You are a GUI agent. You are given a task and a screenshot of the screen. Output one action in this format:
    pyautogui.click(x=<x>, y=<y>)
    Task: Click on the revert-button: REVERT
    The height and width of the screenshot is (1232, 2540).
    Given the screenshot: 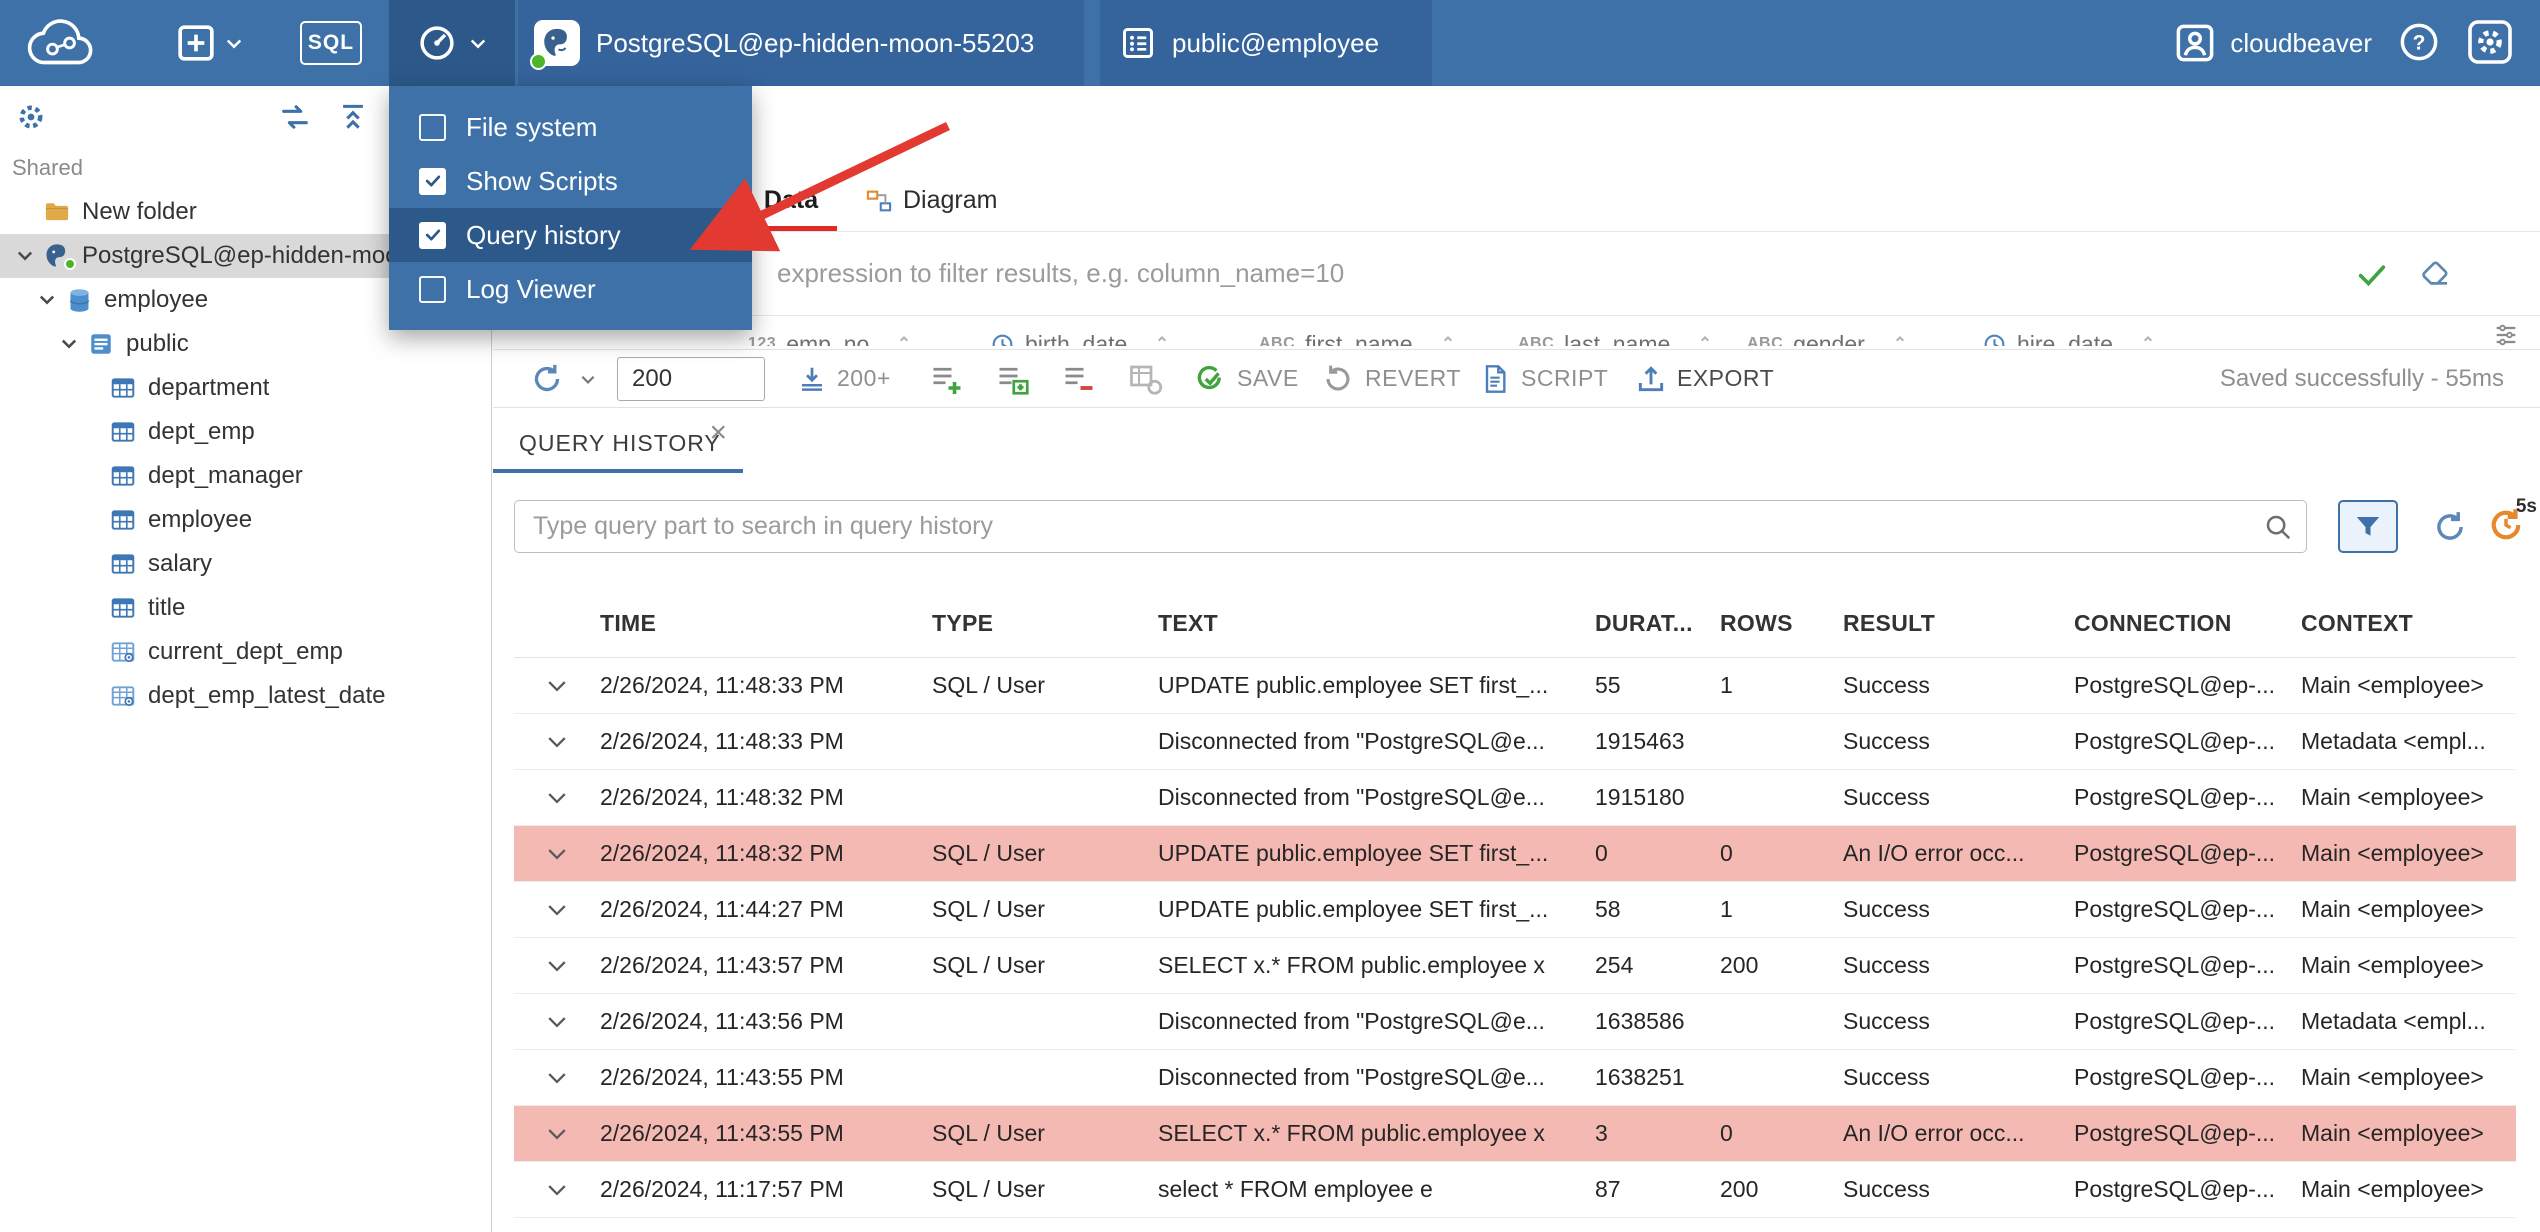 What is the action you would take?
    pyautogui.click(x=1391, y=379)
    